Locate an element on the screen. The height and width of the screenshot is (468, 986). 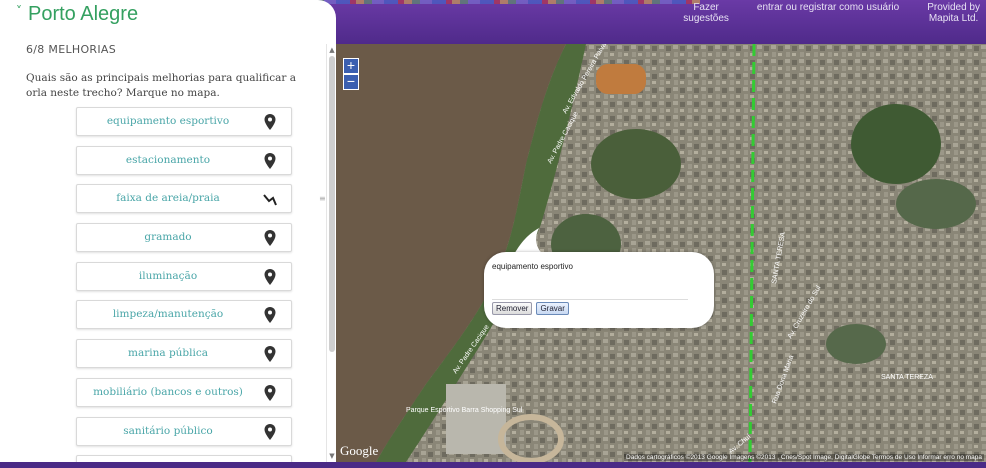
google-logo: Google is located at coordinates (359, 450).